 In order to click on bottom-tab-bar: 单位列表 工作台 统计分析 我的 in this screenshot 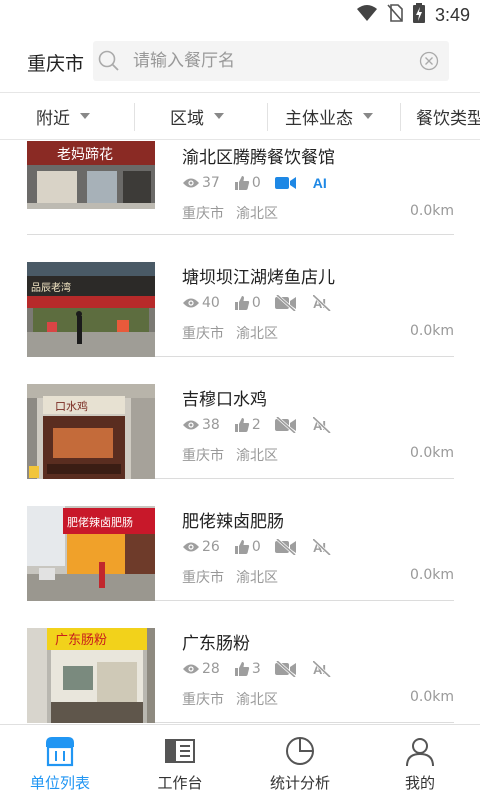, I will do `click(240, 762)`.